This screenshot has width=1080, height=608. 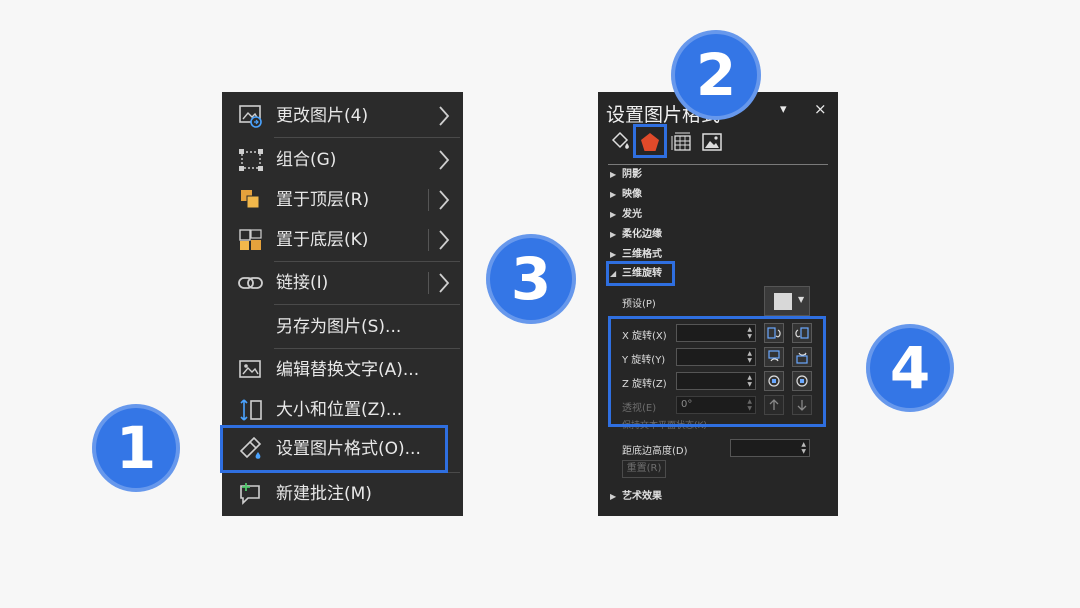 I want to click on menu-item-label: 置于底层(K), so click(x=322, y=240).